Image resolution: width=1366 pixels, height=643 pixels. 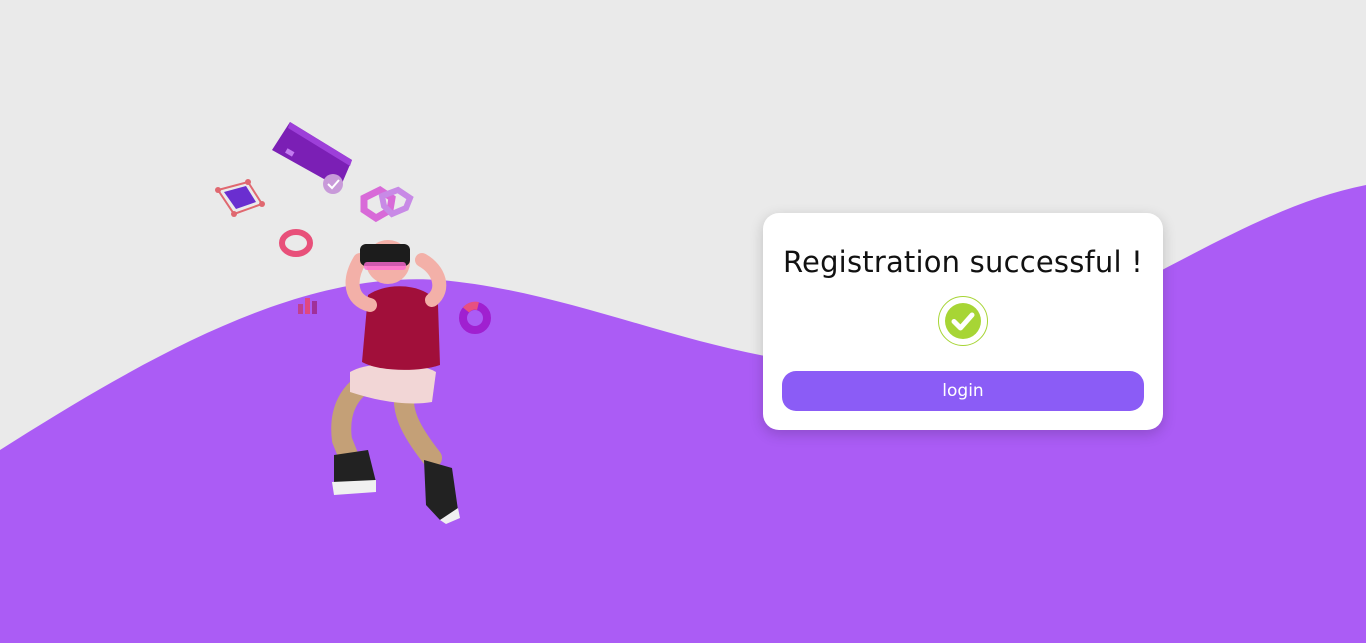 I want to click on dialog-title: Registration successful !, so click(x=963, y=262).